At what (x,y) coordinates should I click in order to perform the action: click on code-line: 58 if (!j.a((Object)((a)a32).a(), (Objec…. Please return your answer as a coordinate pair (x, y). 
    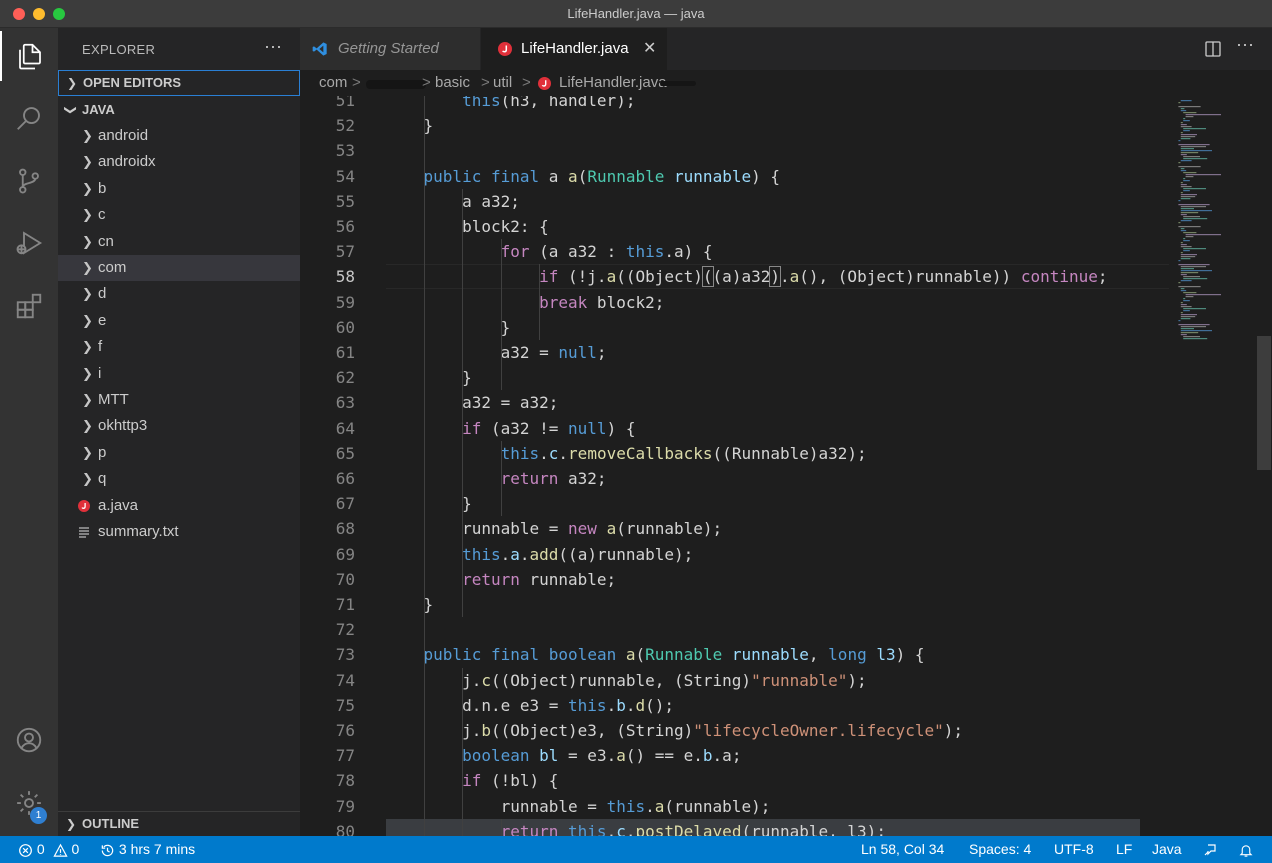
    Looking at the image, I should click on (786, 277).